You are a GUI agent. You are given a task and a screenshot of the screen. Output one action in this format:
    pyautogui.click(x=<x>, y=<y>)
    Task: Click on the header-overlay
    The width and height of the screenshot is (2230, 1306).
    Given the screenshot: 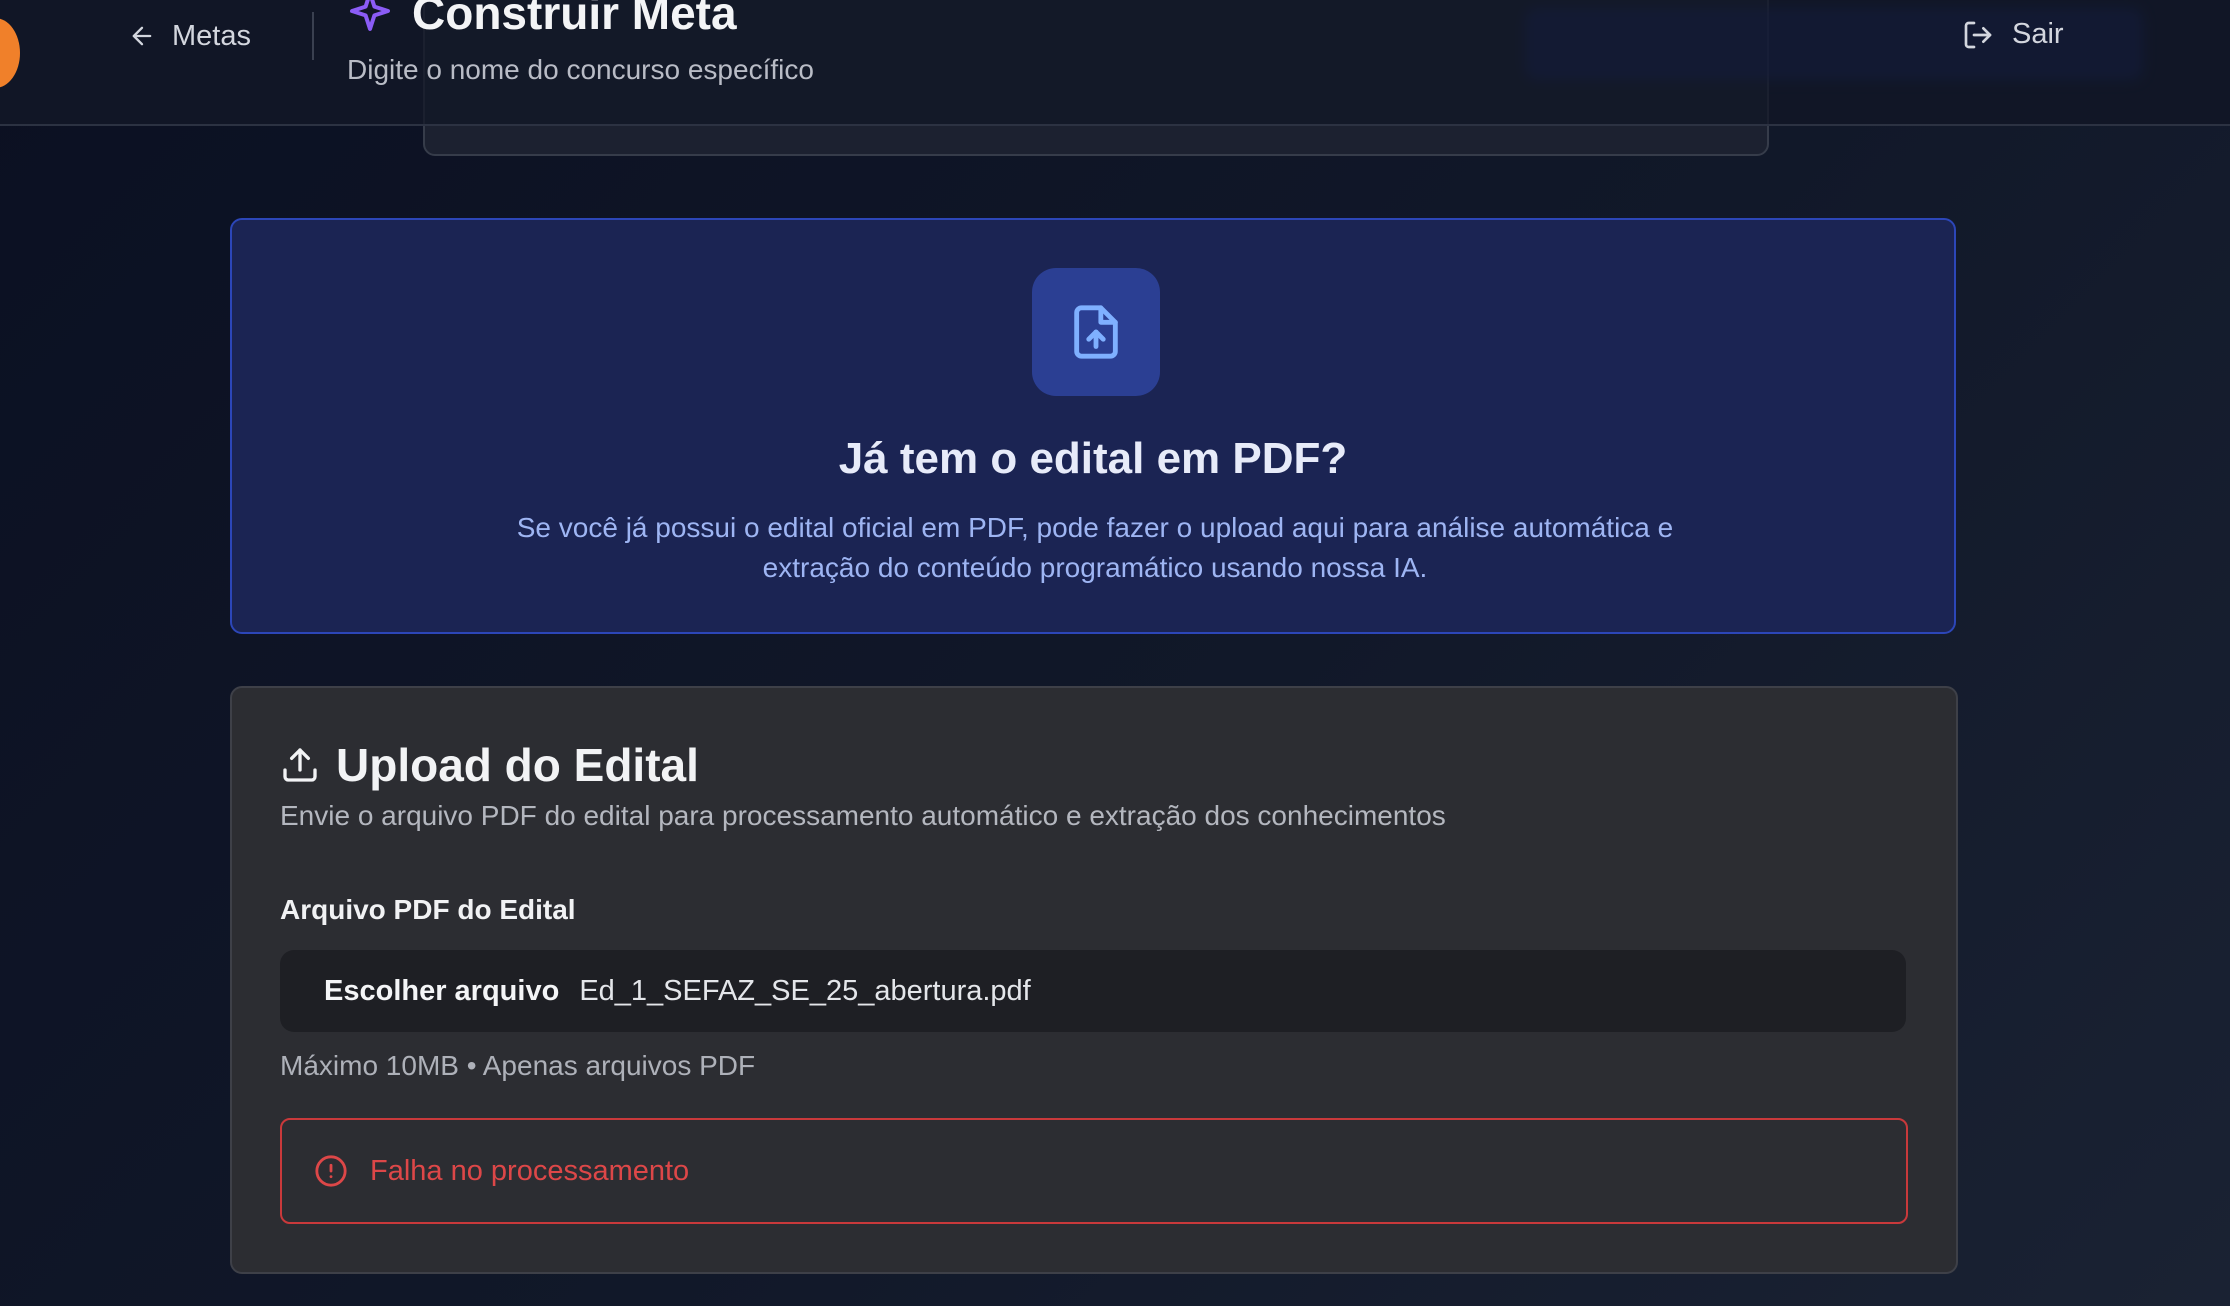 What is the action you would take?
    pyautogui.click(x=1115, y=63)
    